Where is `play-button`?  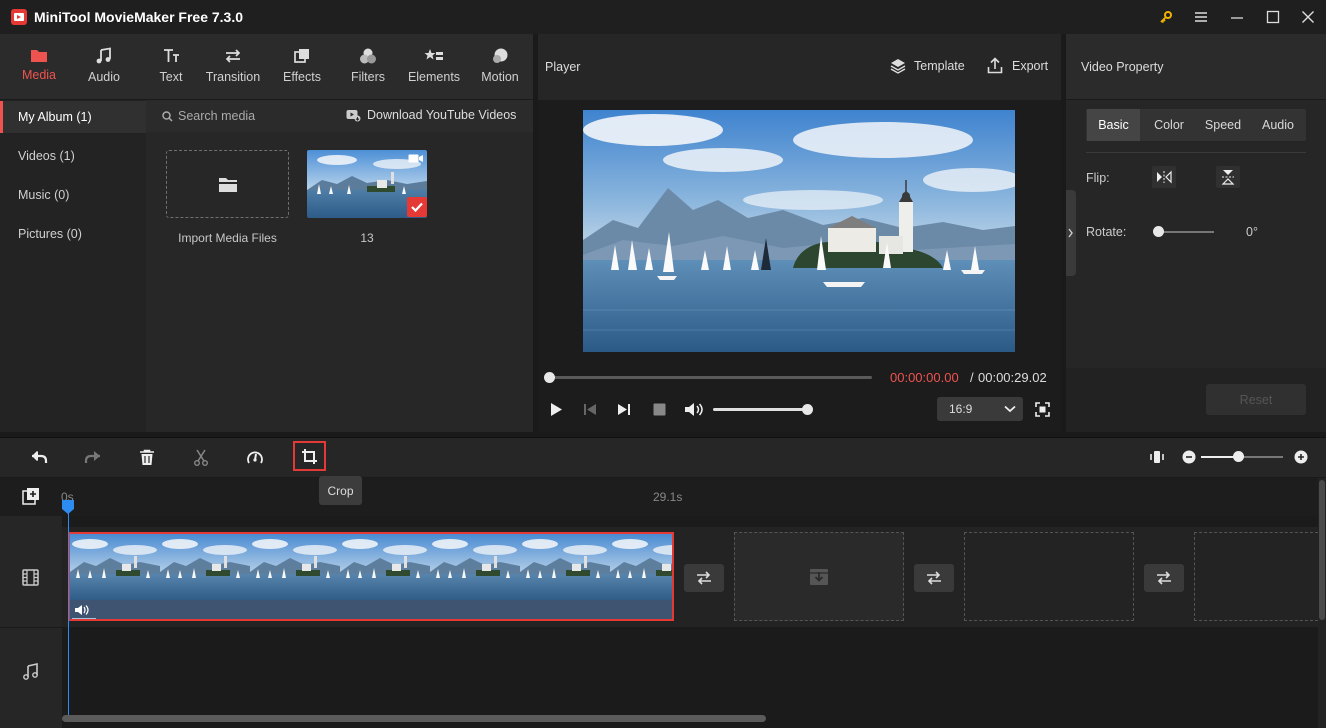 play-button is located at coordinates (556, 409).